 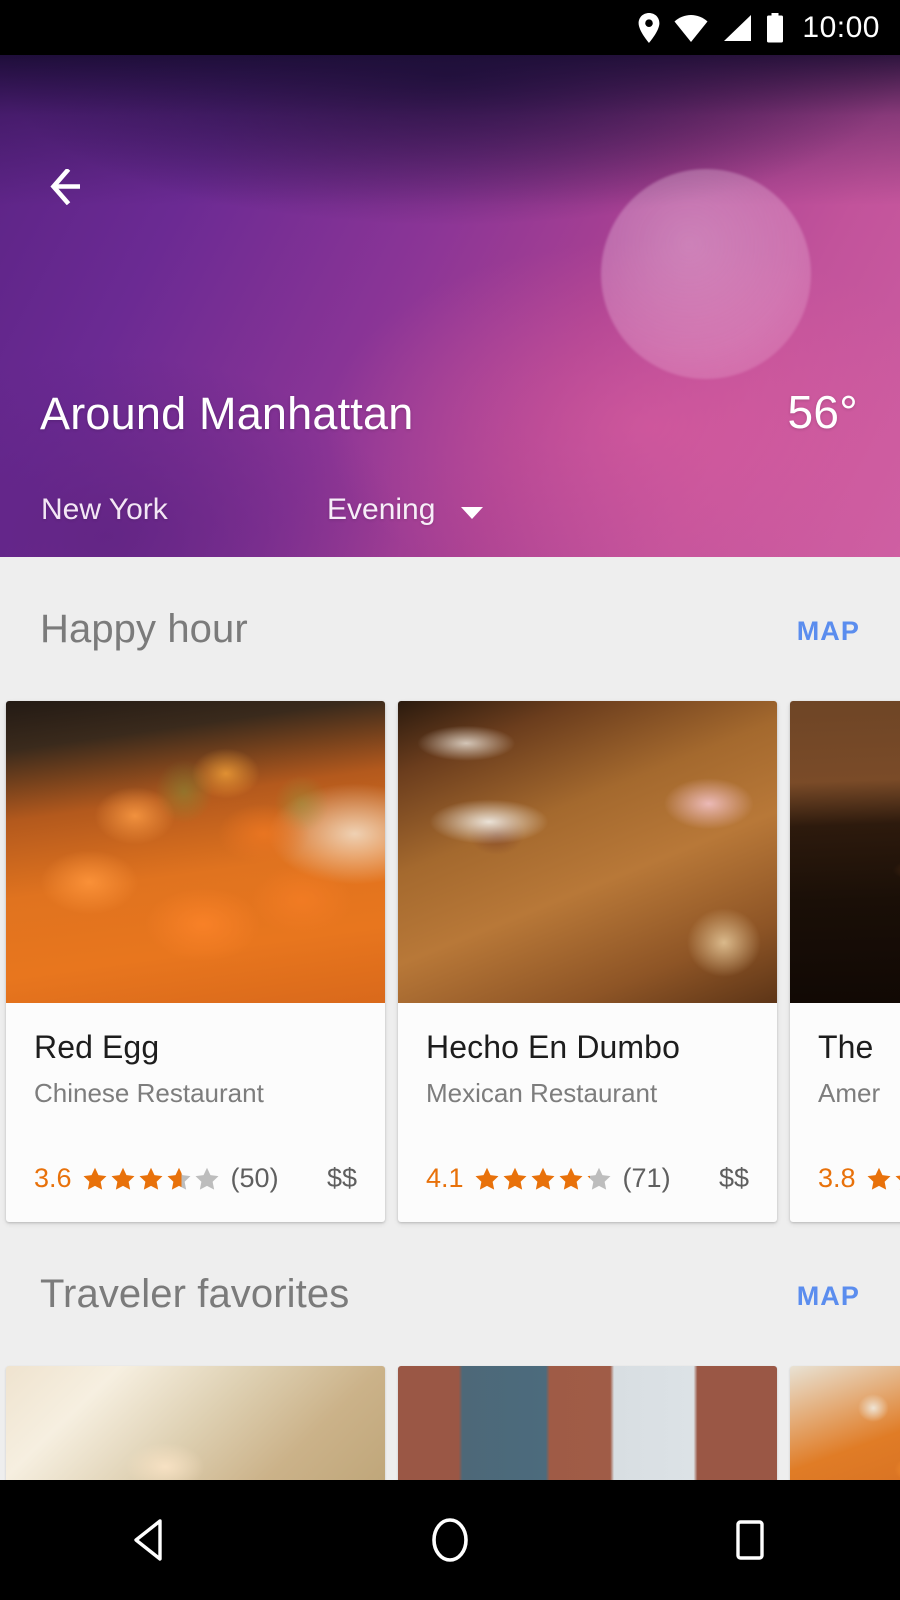 What do you see at coordinates (845, 1112) in the screenshot?
I see `place-card-body: The Amer 3.8` at bounding box center [845, 1112].